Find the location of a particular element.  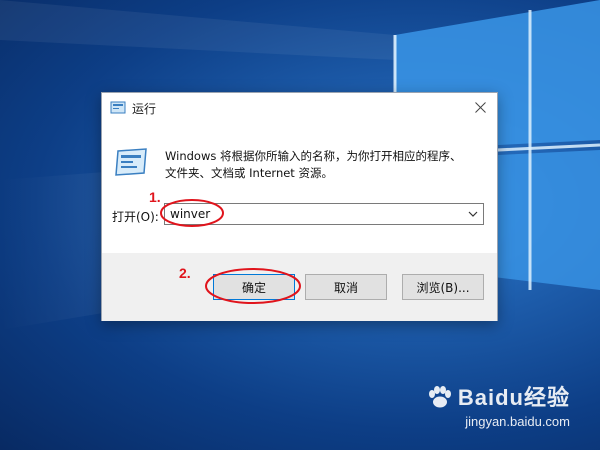

close-button is located at coordinates (480, 107).